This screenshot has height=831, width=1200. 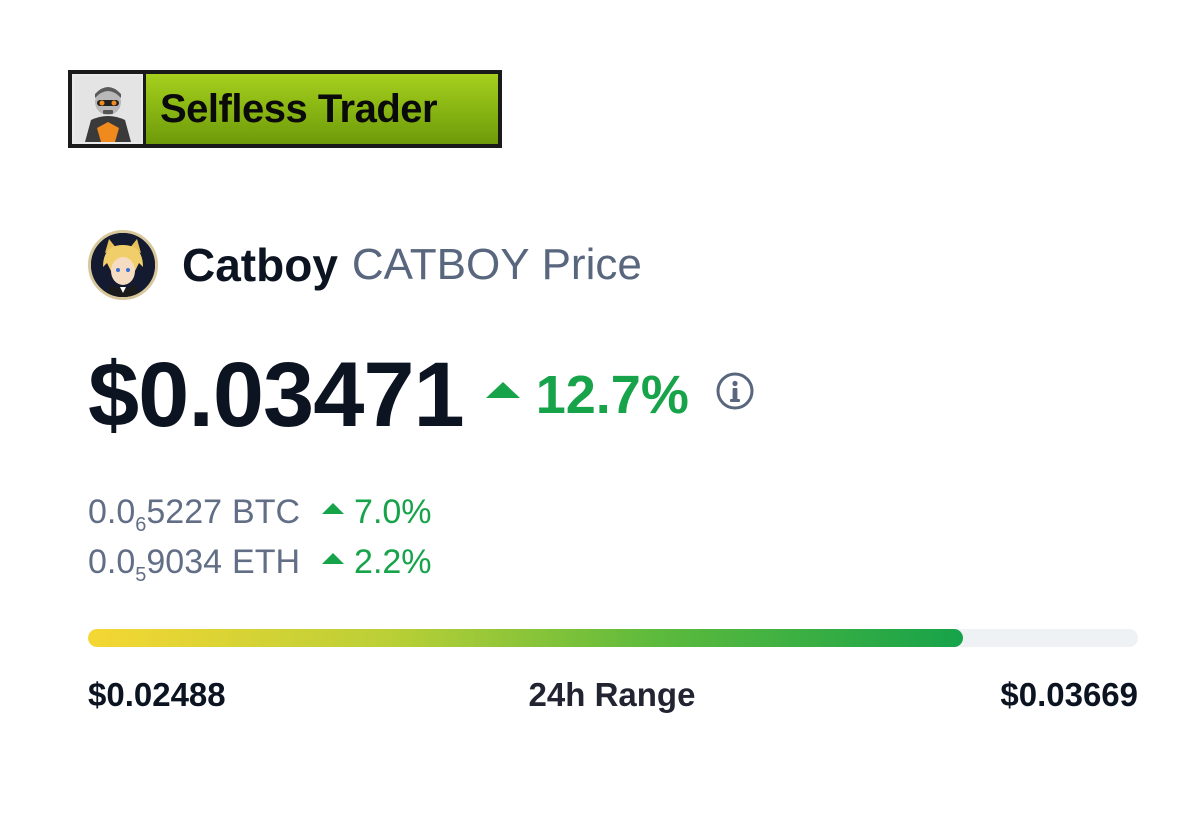 I want to click on price-change-24h: 12.7%, so click(x=587, y=395).